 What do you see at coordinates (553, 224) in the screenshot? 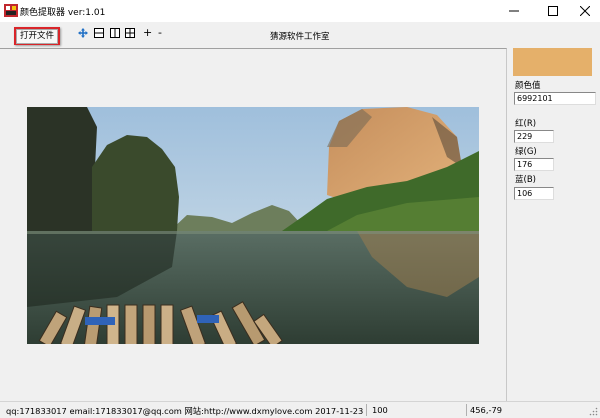
I see `color-panel: 颜色值 6992101 红(R) 229 绿(G) 176 蓝(B) 106` at bounding box center [553, 224].